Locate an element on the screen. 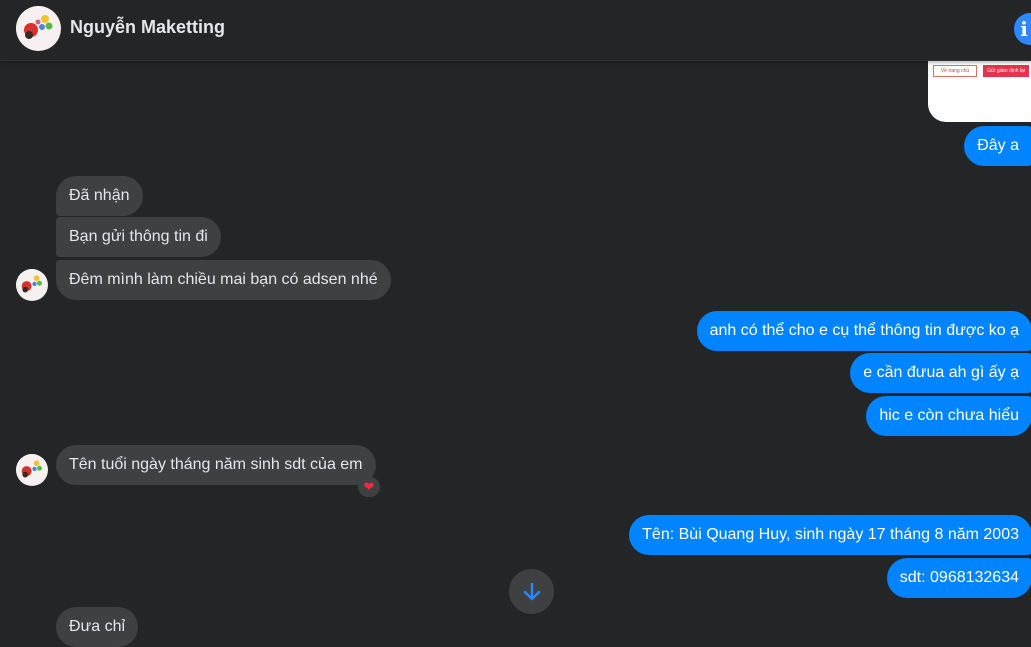 This screenshot has width=1031, height=647. message-incoming: Bạn gửi thông tin đi is located at coordinates (138, 237).